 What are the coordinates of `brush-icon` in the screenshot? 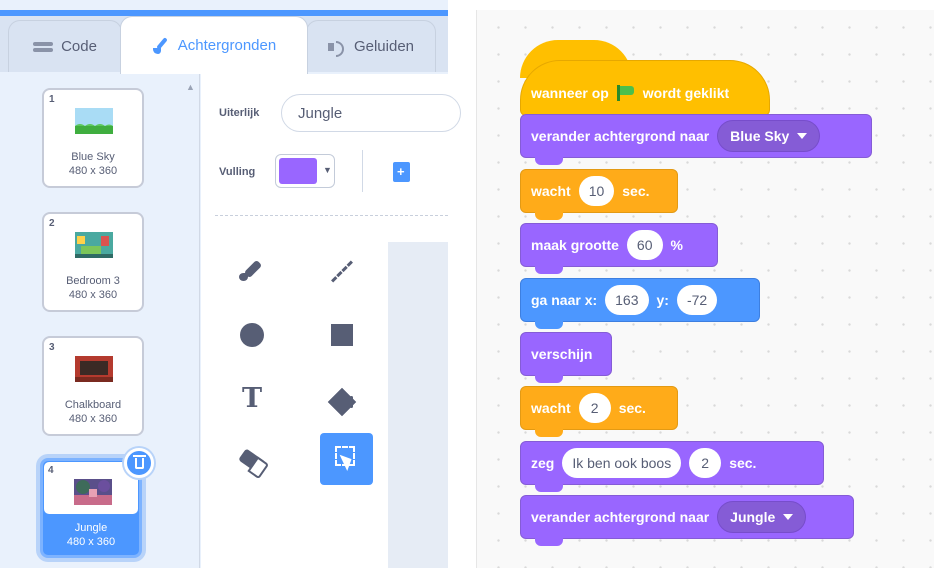 It's located at (161, 46).